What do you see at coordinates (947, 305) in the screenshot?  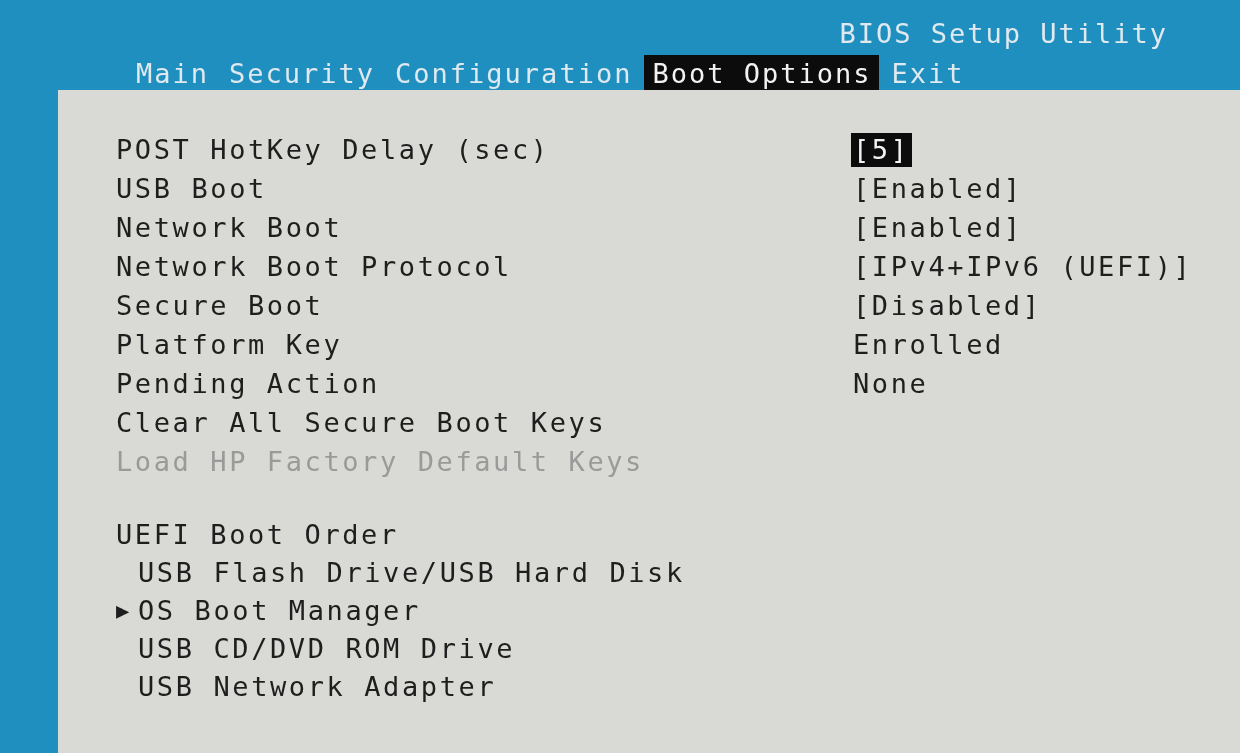 I see `setting-value: [Disabled]` at bounding box center [947, 305].